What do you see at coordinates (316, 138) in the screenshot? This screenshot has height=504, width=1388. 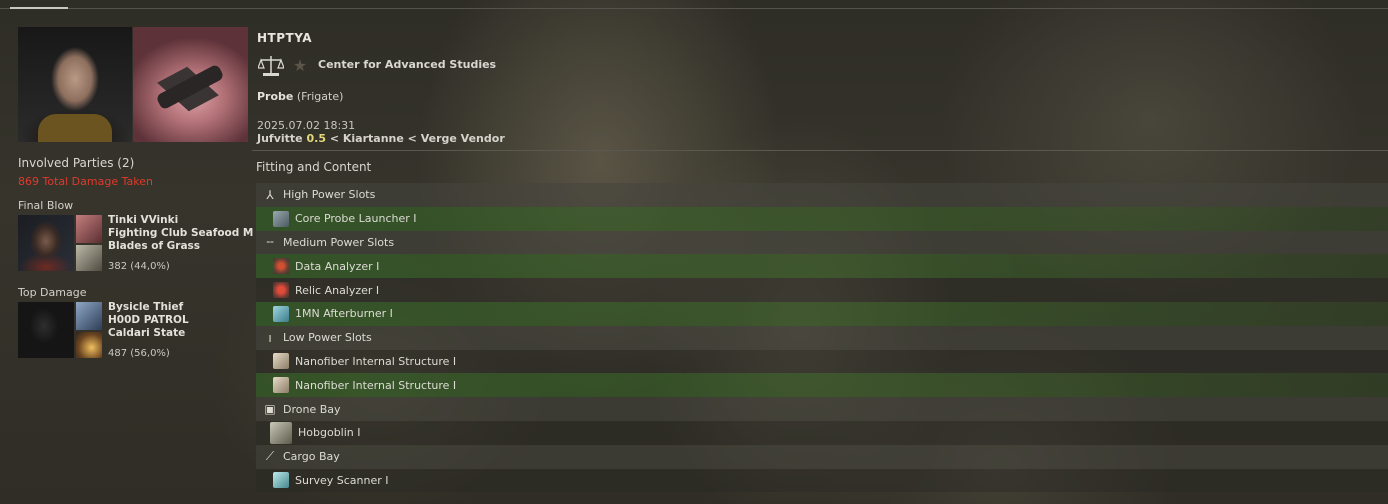 I see `security-status: 0.5` at bounding box center [316, 138].